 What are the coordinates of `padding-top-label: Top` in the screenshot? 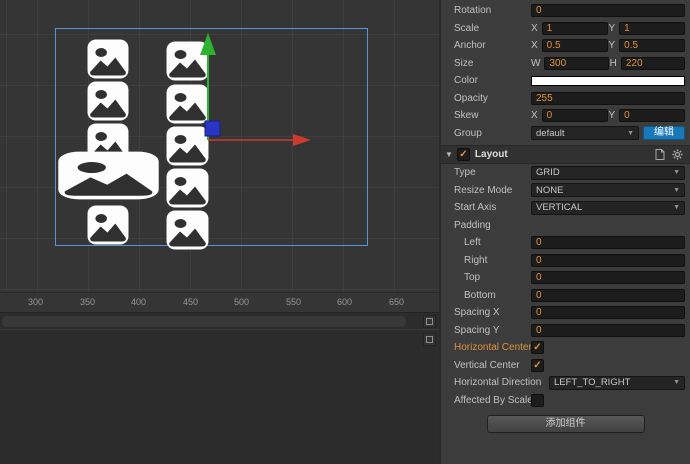 It's located at (472, 278).